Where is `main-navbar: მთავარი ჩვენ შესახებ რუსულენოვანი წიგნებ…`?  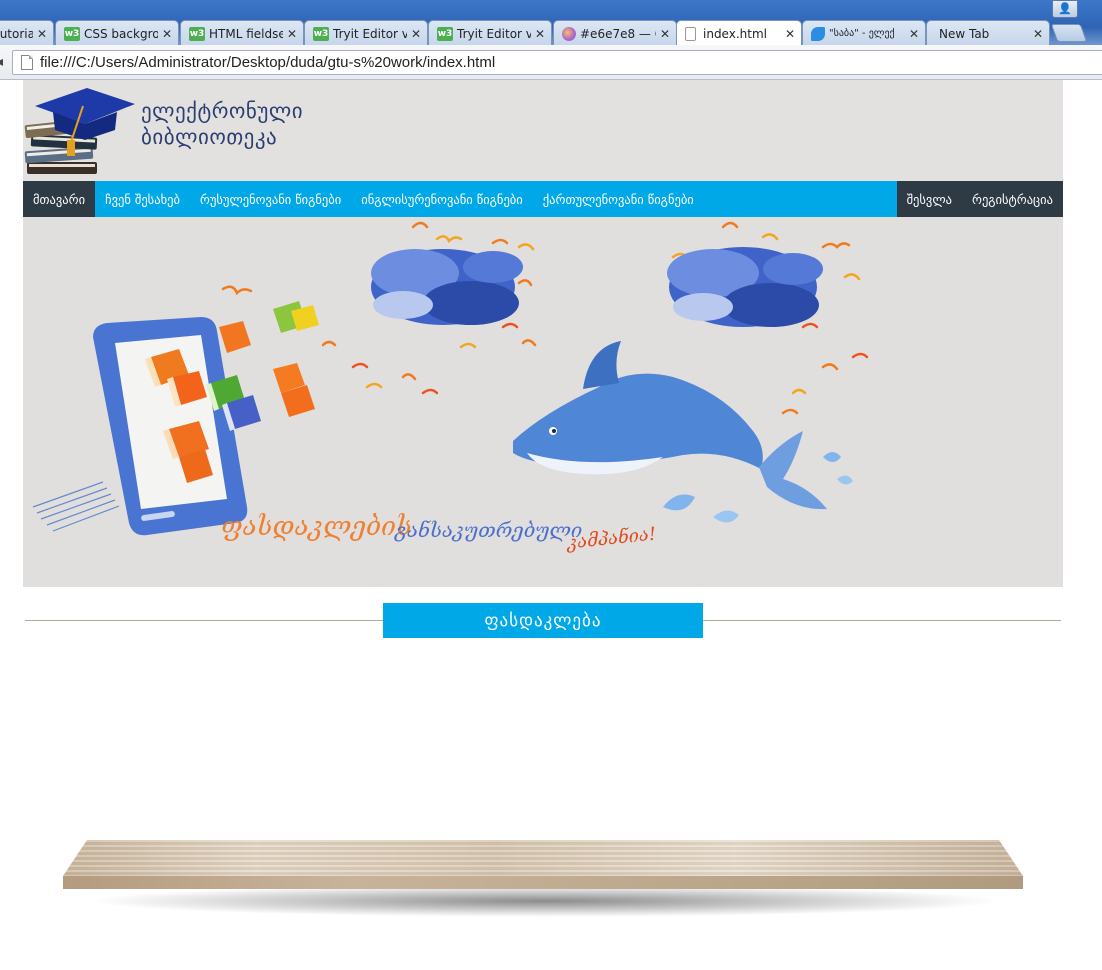
main-navbar: მთავარი ჩვენ შესახებ რუსულენოვანი წიგნებ… is located at coordinates (543, 199).